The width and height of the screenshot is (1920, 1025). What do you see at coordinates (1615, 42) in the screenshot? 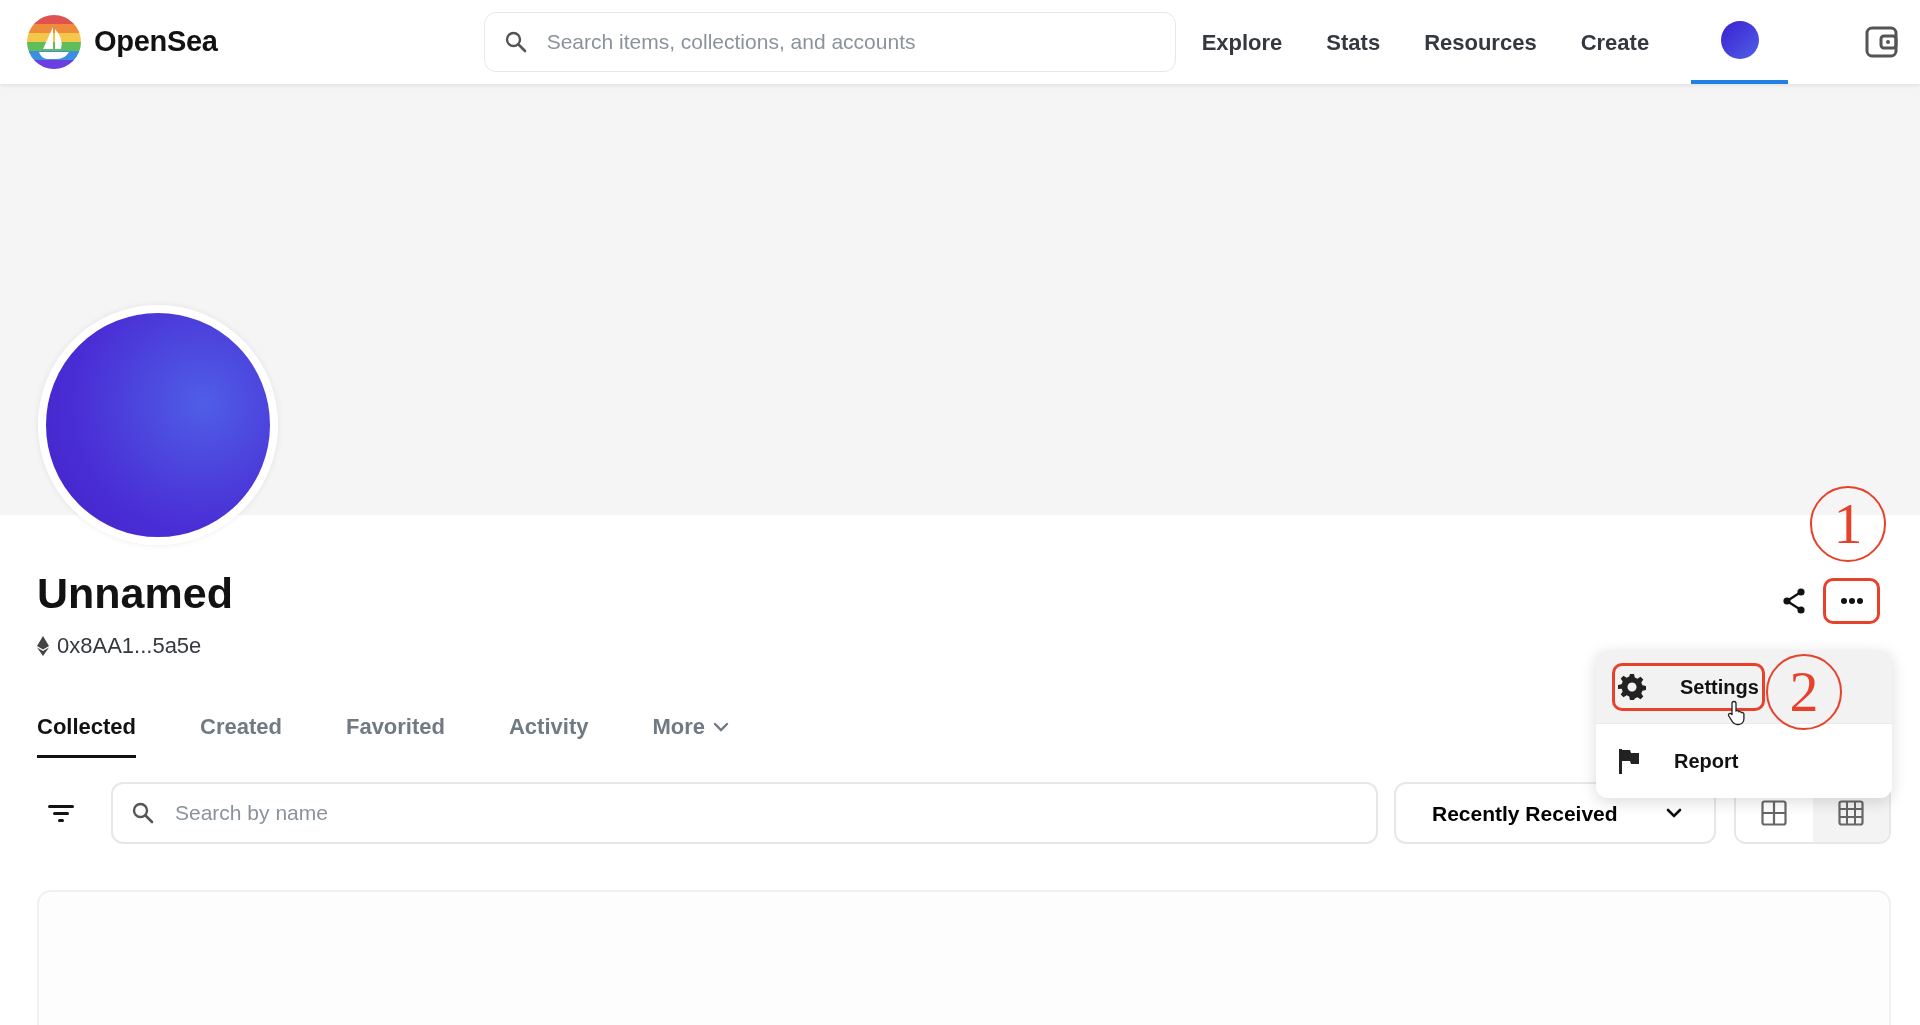
I see `nav-link: Create` at bounding box center [1615, 42].